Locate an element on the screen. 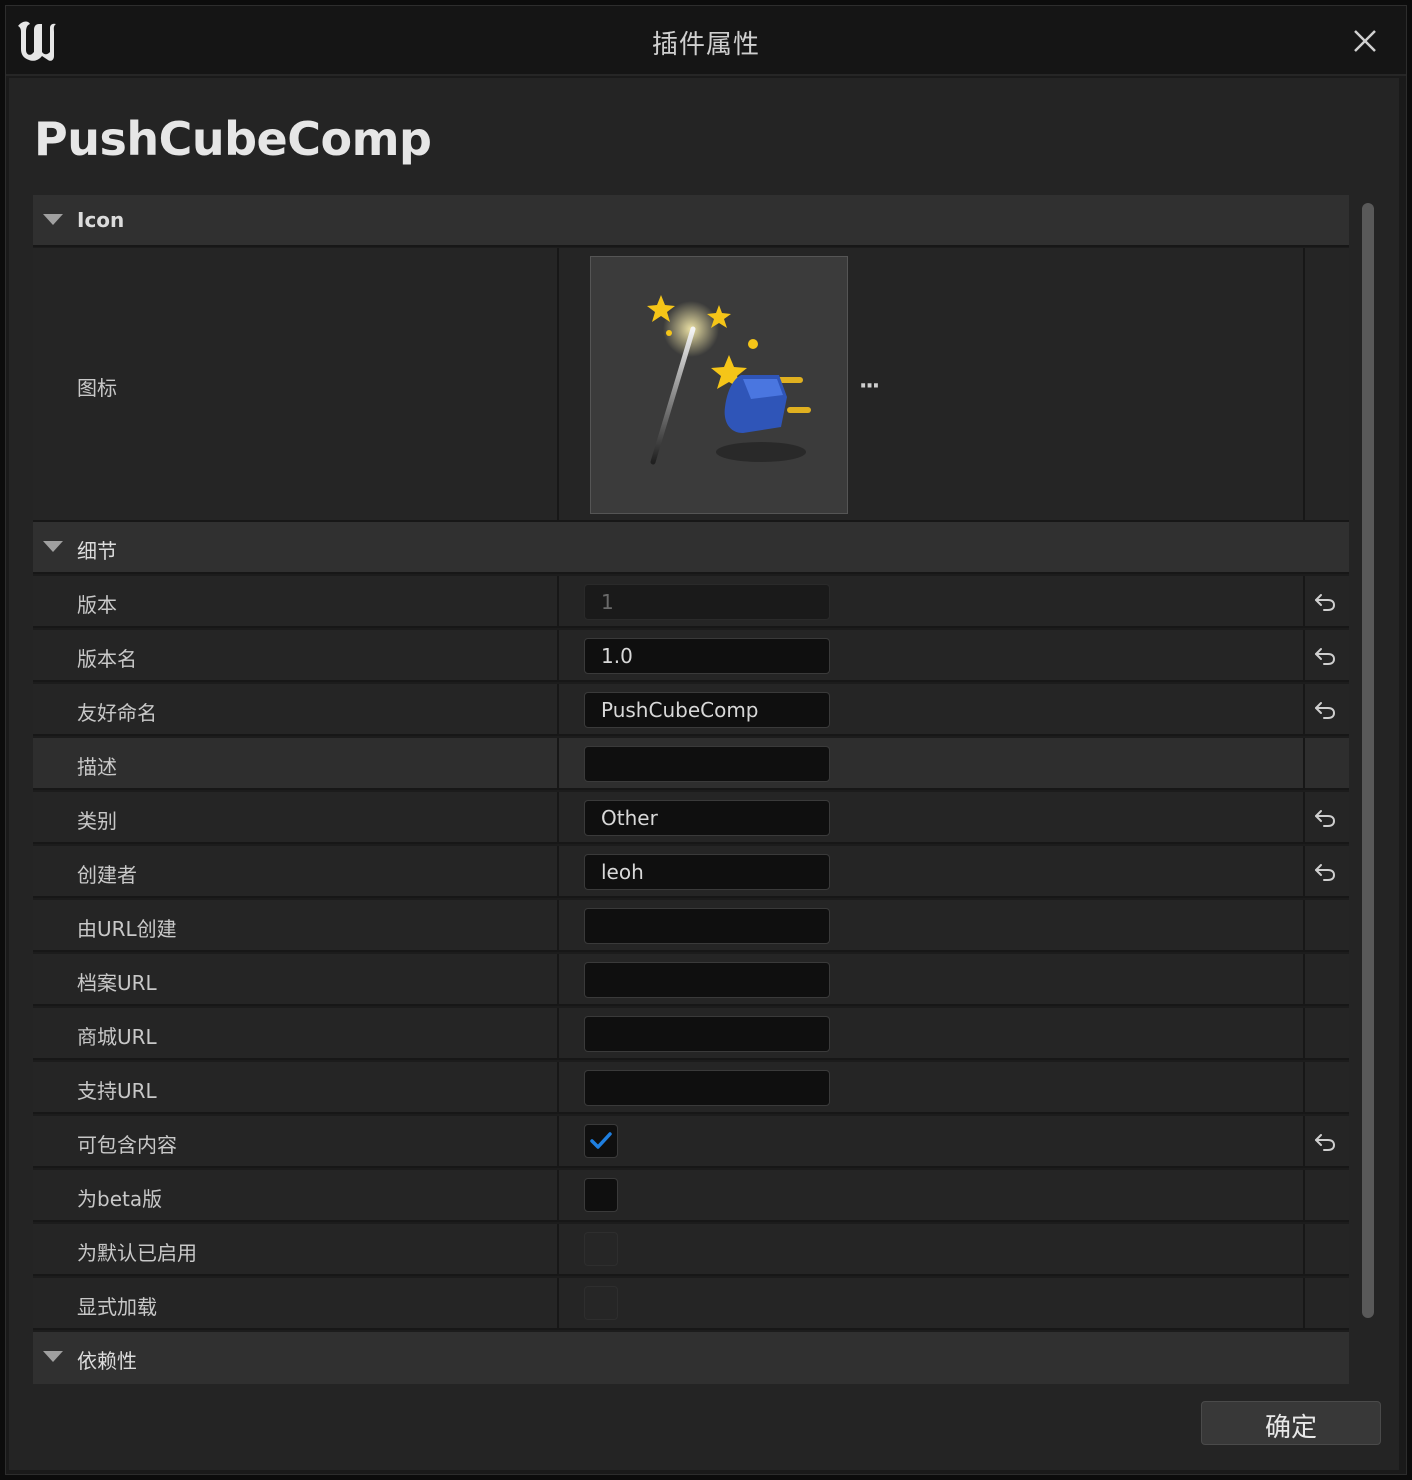  property-label: 为beta版 is located at coordinates (120, 1199).